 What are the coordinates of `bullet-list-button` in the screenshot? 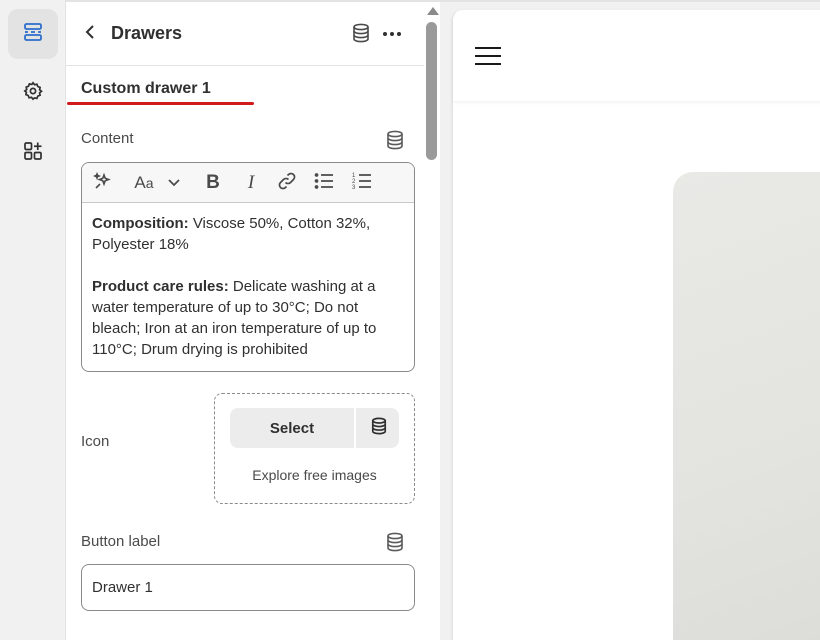 It's located at (324, 183).